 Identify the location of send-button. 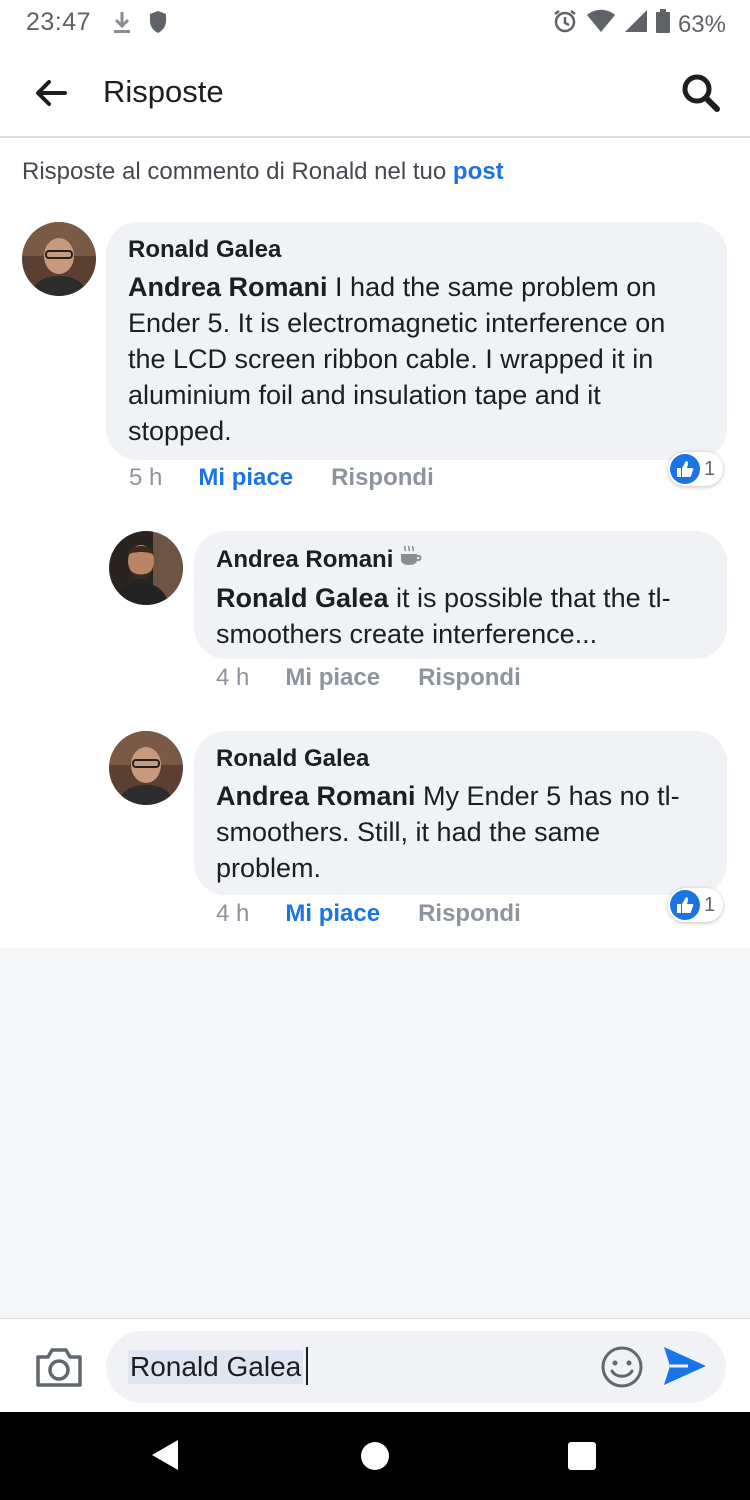
(686, 1367).